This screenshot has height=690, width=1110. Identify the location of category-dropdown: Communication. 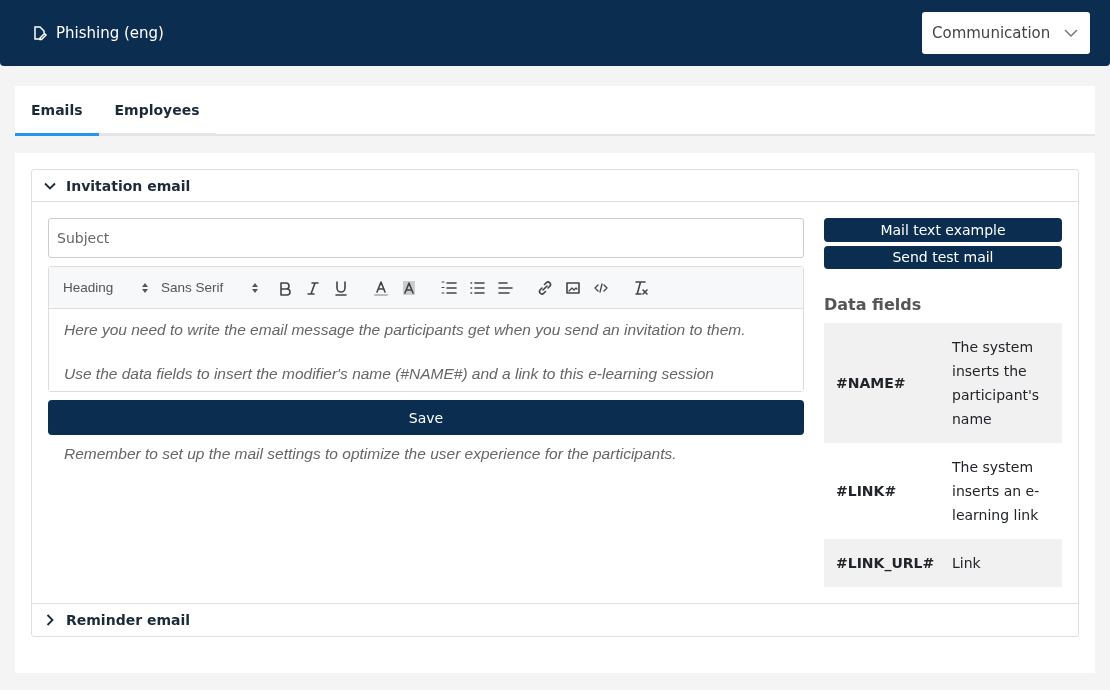
(1006, 33).